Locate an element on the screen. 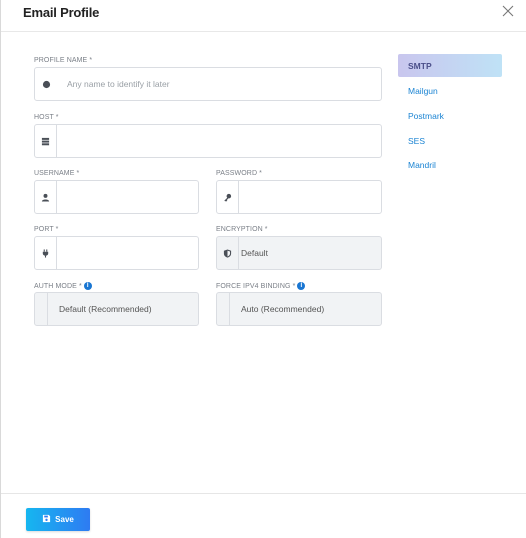 The width and height of the screenshot is (526, 538). provider-tab-mandril: Mandril is located at coordinates (450, 164).